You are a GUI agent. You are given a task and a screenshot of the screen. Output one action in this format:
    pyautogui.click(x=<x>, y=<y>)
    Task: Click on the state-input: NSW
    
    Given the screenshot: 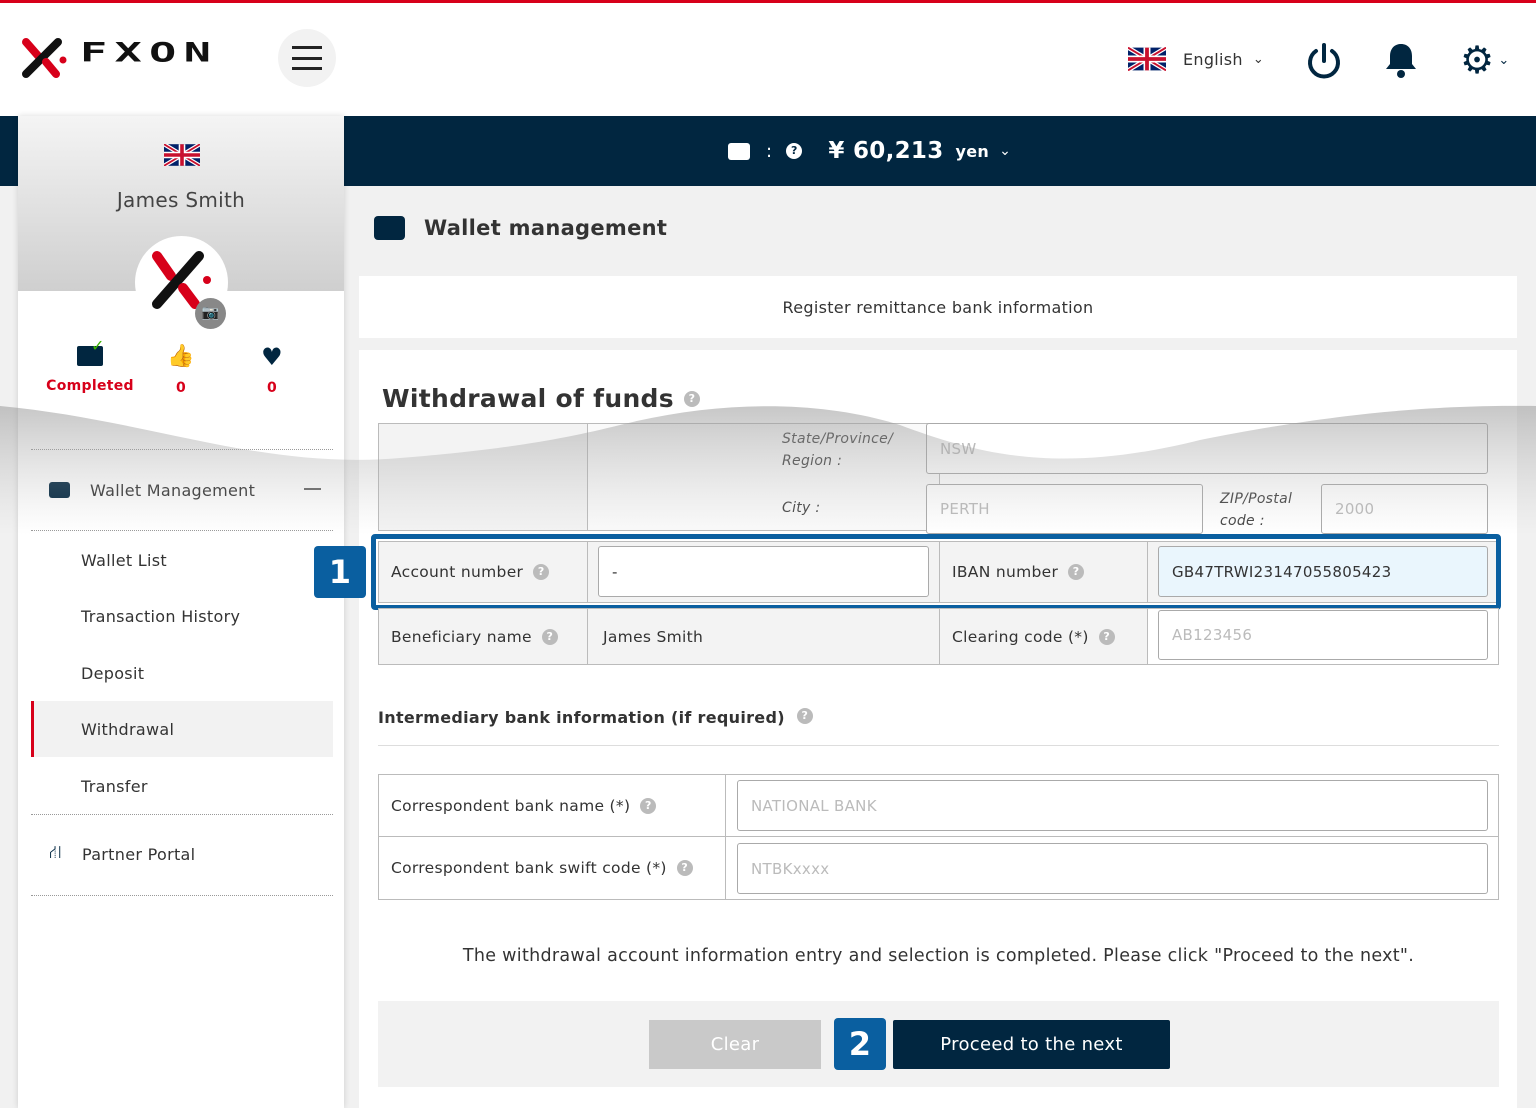 What is the action you would take?
    pyautogui.click(x=1207, y=448)
    